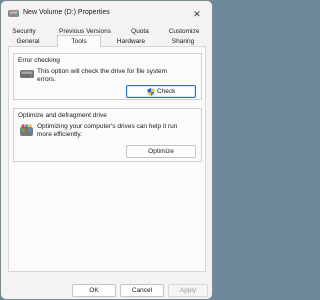  What do you see at coordinates (166, 91) in the screenshot?
I see `check-button-label: Check` at bounding box center [166, 91].